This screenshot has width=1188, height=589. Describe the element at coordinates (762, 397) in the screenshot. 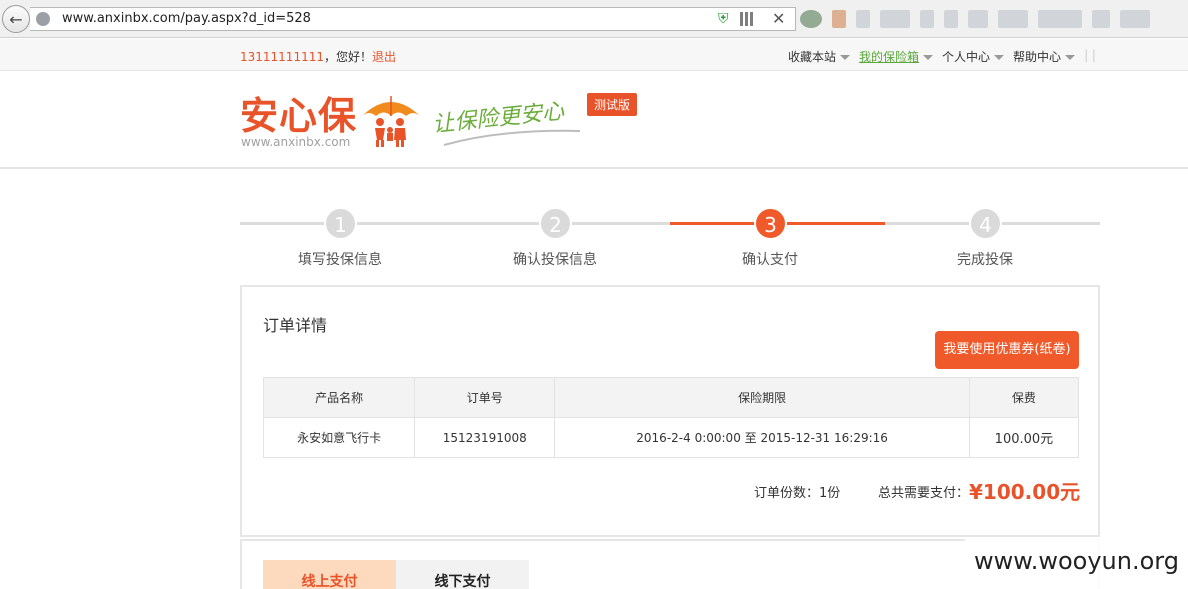

I see `col-period: 保险期限` at that location.